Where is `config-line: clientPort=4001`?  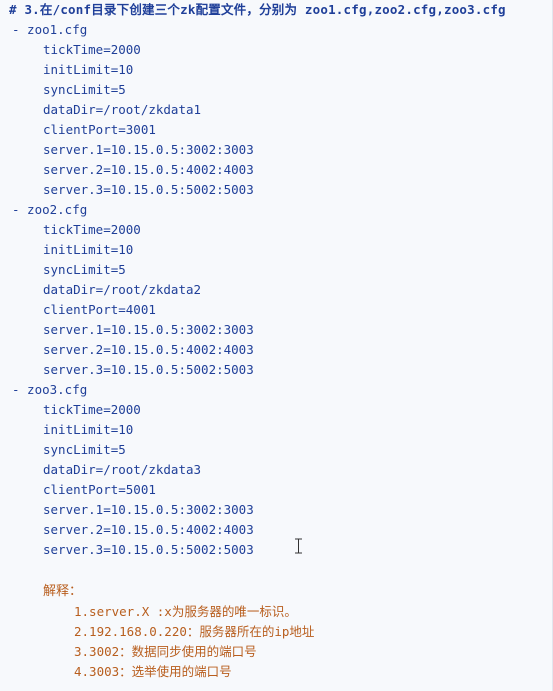 config-line: clientPort=4001 is located at coordinates (99, 309).